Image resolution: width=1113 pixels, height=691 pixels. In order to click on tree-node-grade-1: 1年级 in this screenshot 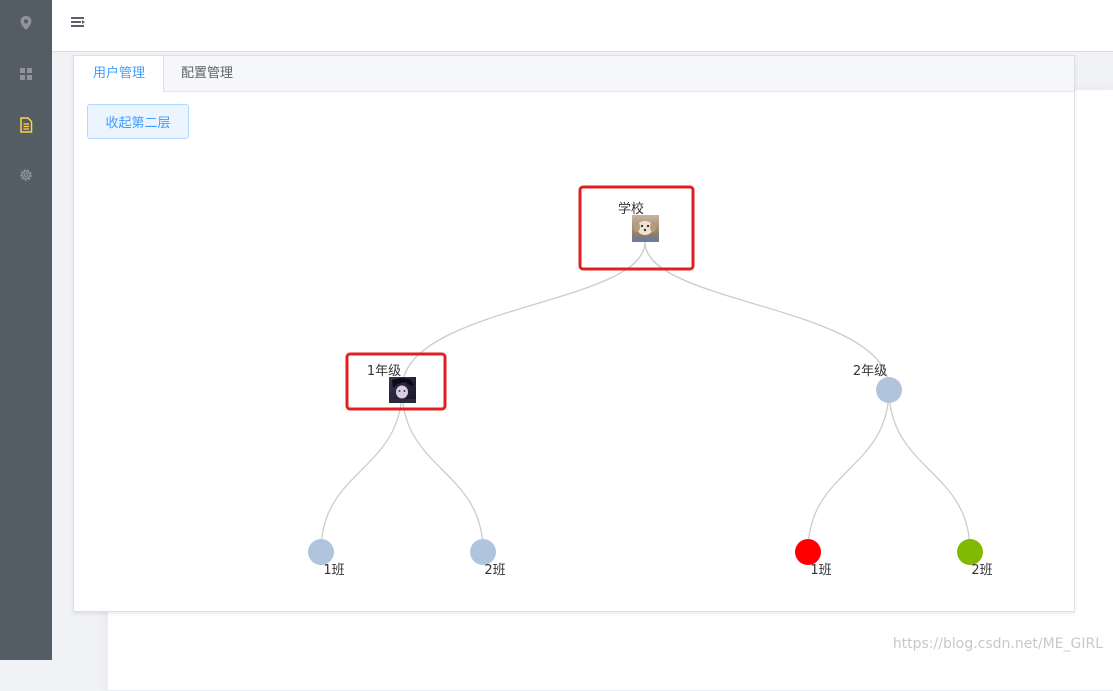, I will do `click(396, 381)`.